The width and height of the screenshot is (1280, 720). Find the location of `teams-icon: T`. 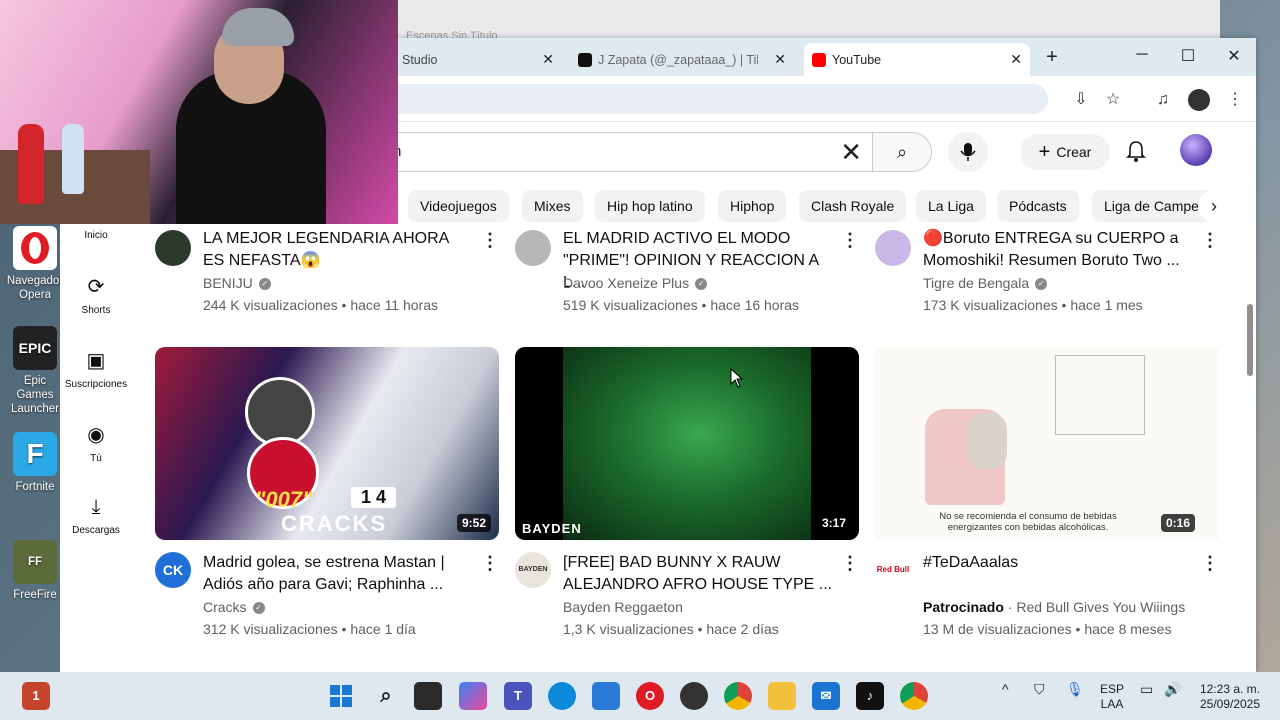

teams-icon: T is located at coordinates (518, 696).